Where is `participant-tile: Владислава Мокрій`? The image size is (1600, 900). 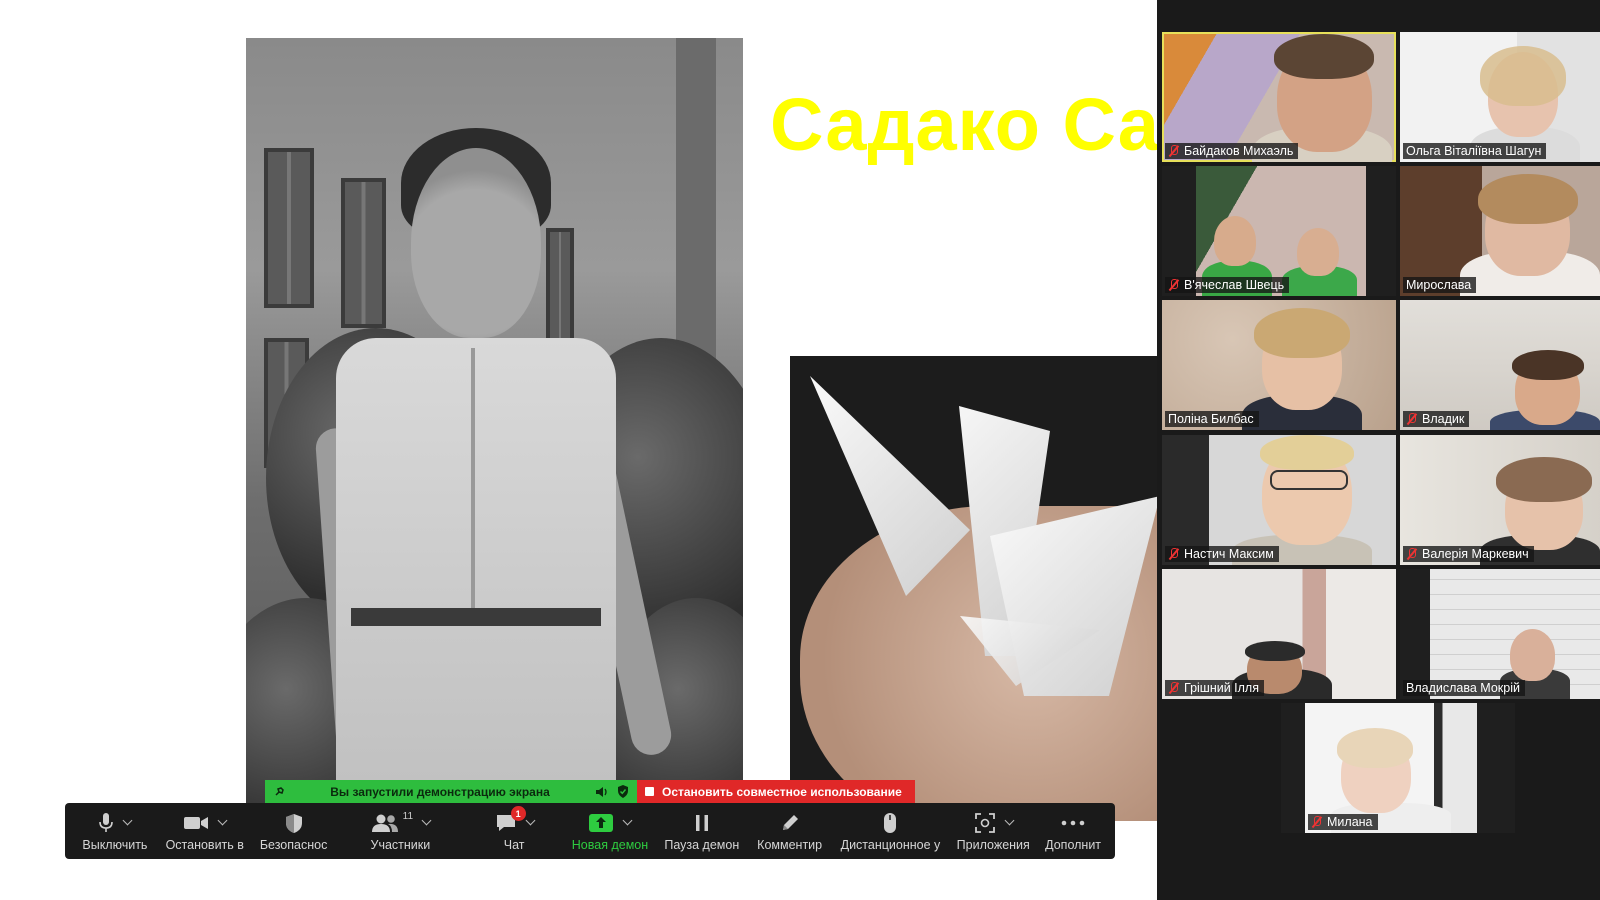
participant-tile: Владислава Мокрій is located at coordinates (1500, 634).